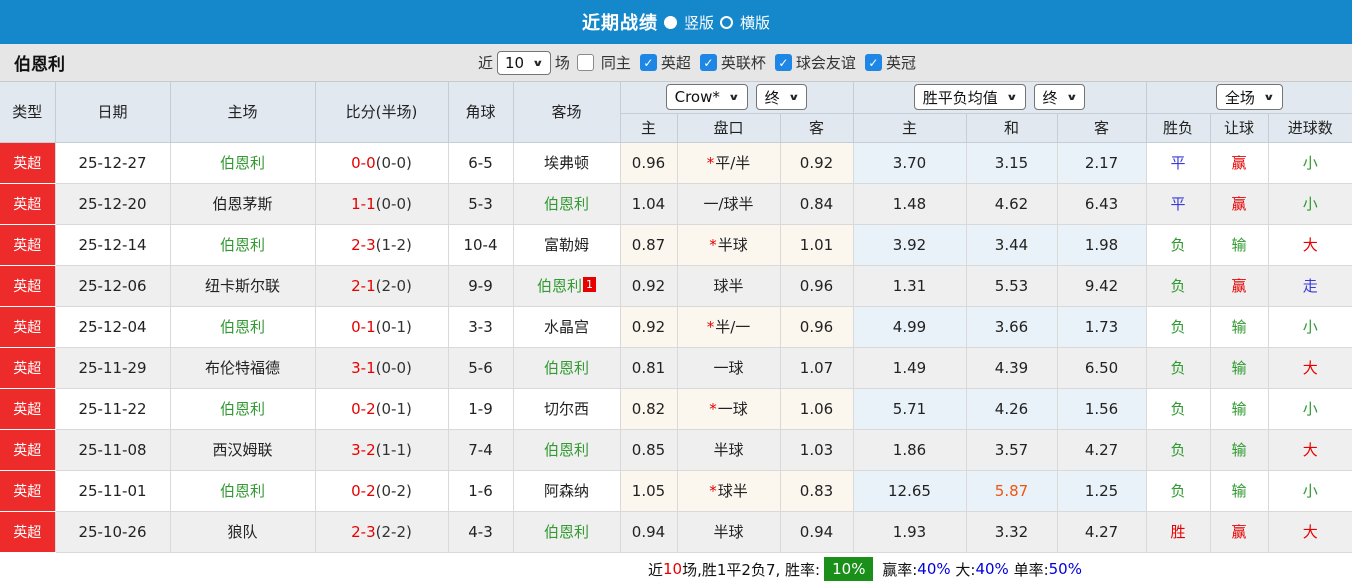  I want to click on goals-result-cell: 走, so click(1309, 285).